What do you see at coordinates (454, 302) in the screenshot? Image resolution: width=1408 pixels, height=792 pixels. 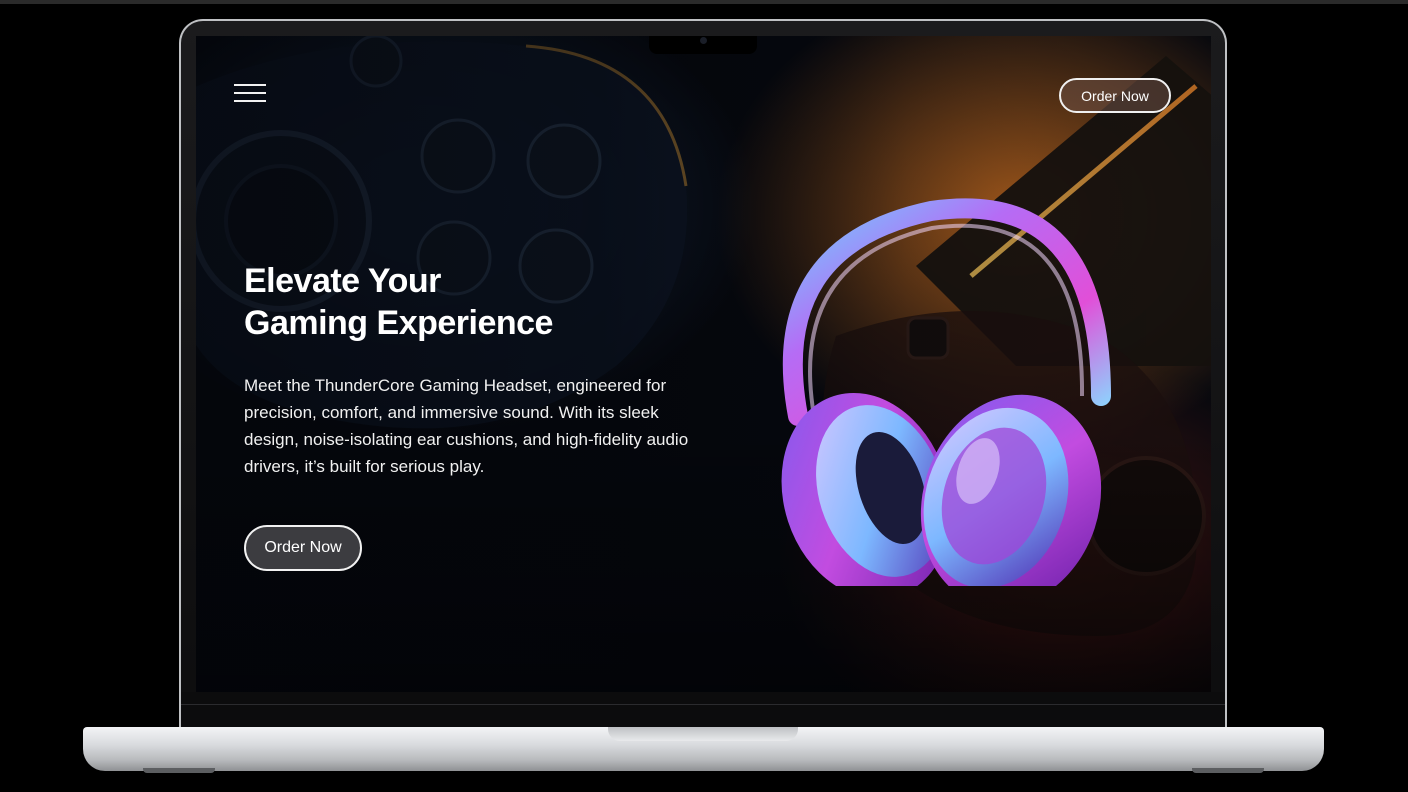 I see `hero-title: Elevate Your Gaming Experience` at bounding box center [454, 302].